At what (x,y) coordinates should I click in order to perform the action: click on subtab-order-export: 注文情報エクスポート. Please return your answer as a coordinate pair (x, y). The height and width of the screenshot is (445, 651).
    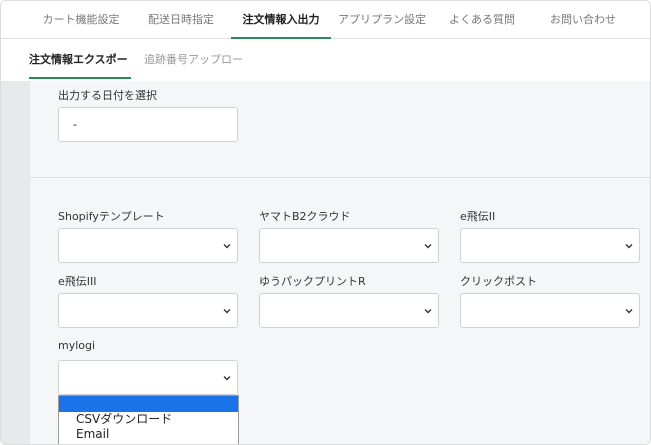
    Looking at the image, I should click on (80, 73).